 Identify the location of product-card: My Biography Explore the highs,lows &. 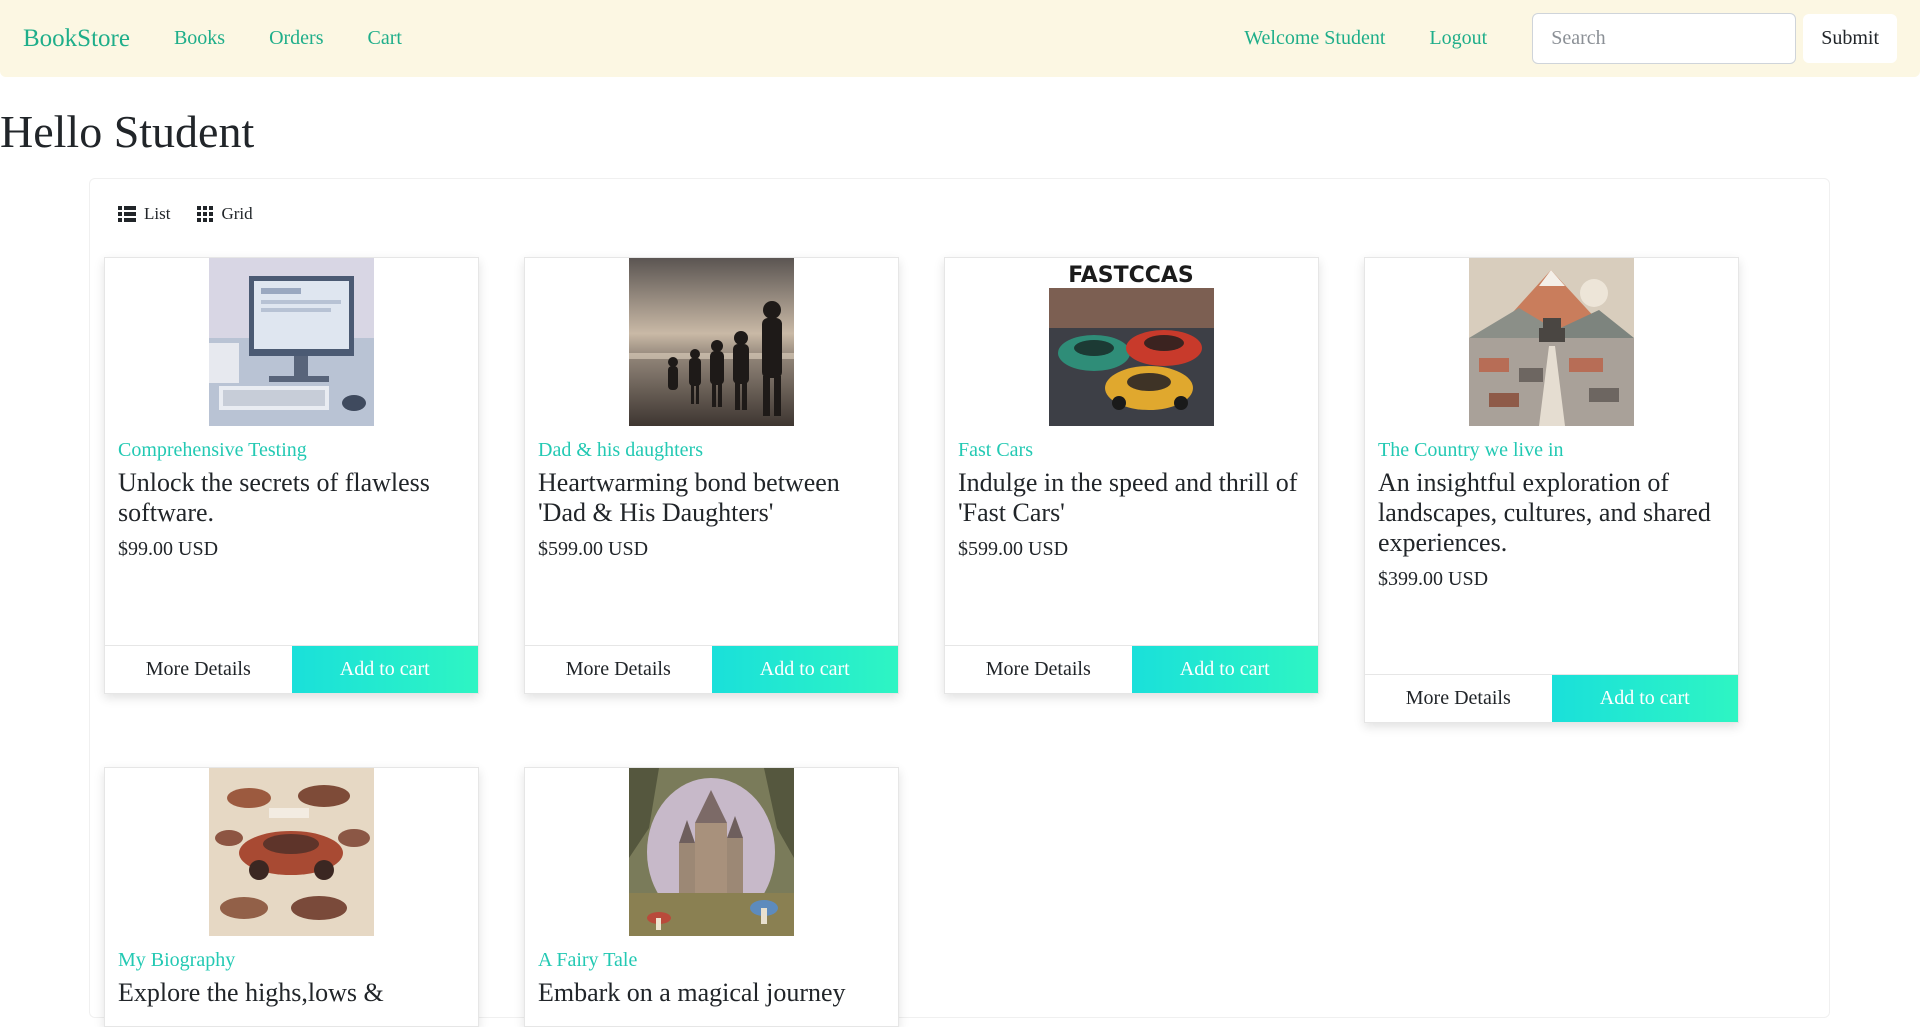
(291, 897).